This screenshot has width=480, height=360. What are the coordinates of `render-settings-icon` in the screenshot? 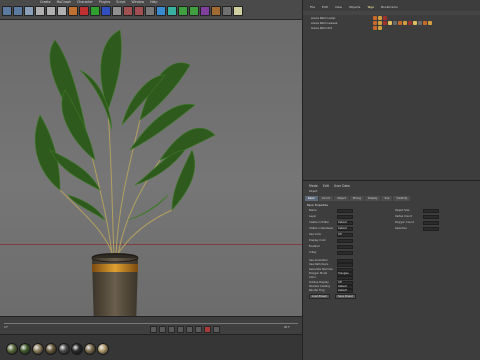 It's located at (150, 11).